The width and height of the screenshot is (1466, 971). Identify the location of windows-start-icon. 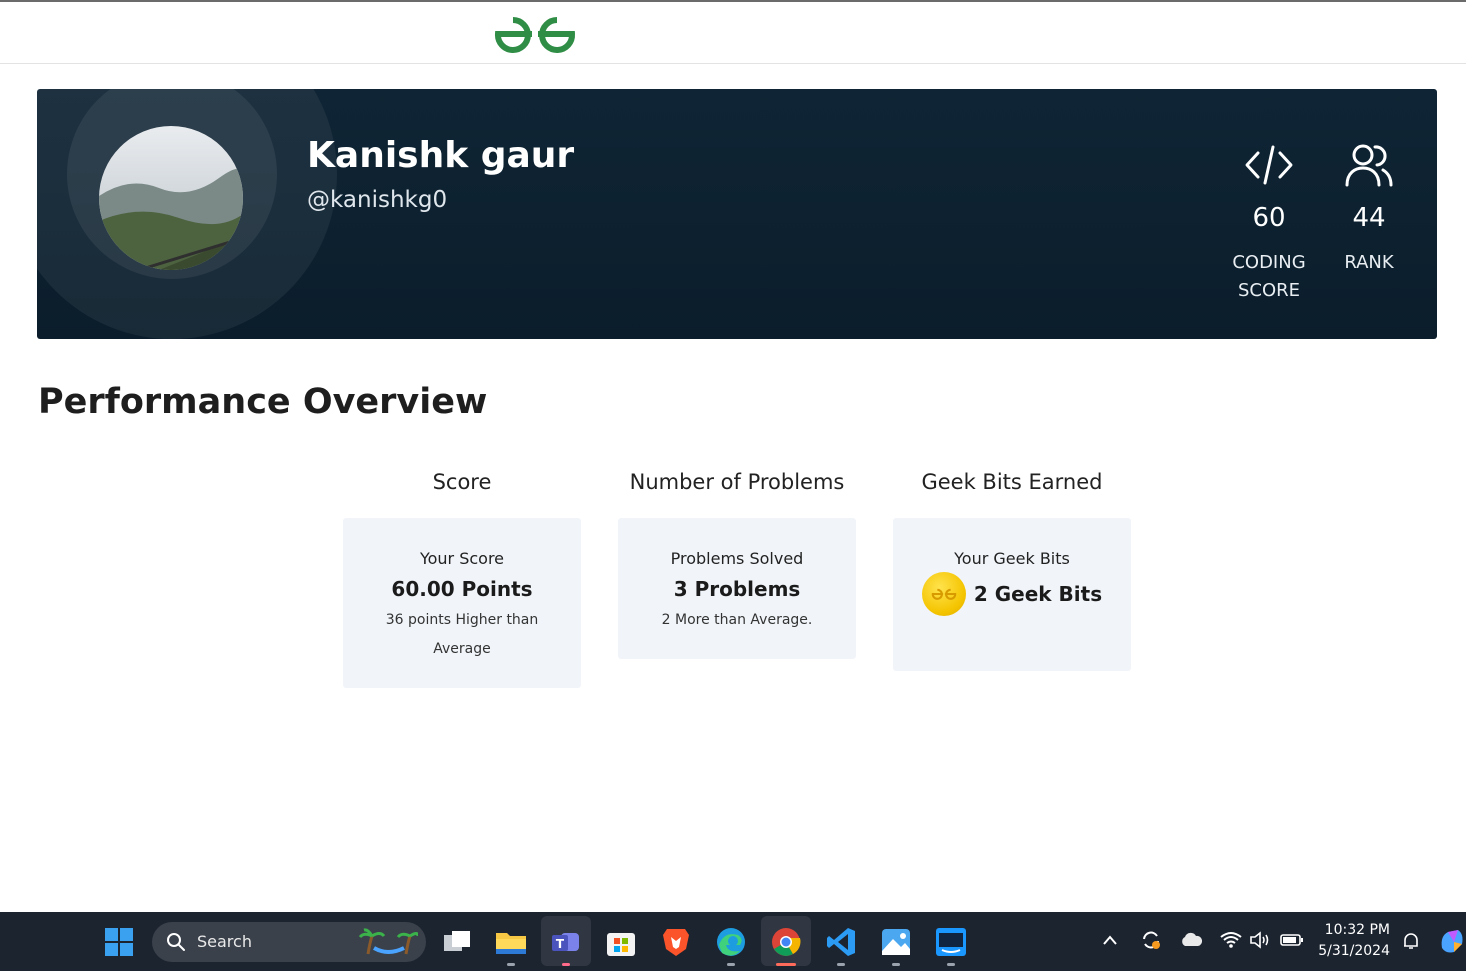
(119, 942).